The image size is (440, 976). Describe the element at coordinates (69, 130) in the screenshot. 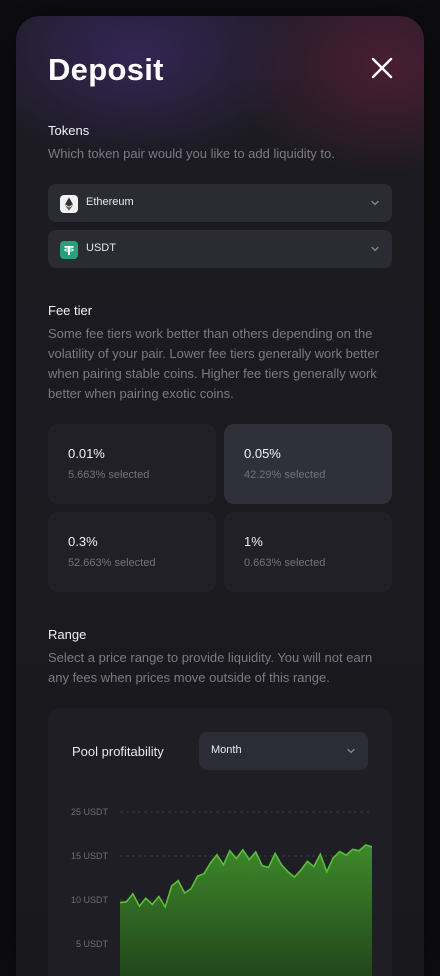

I see `tokens-label: Tokens` at that location.